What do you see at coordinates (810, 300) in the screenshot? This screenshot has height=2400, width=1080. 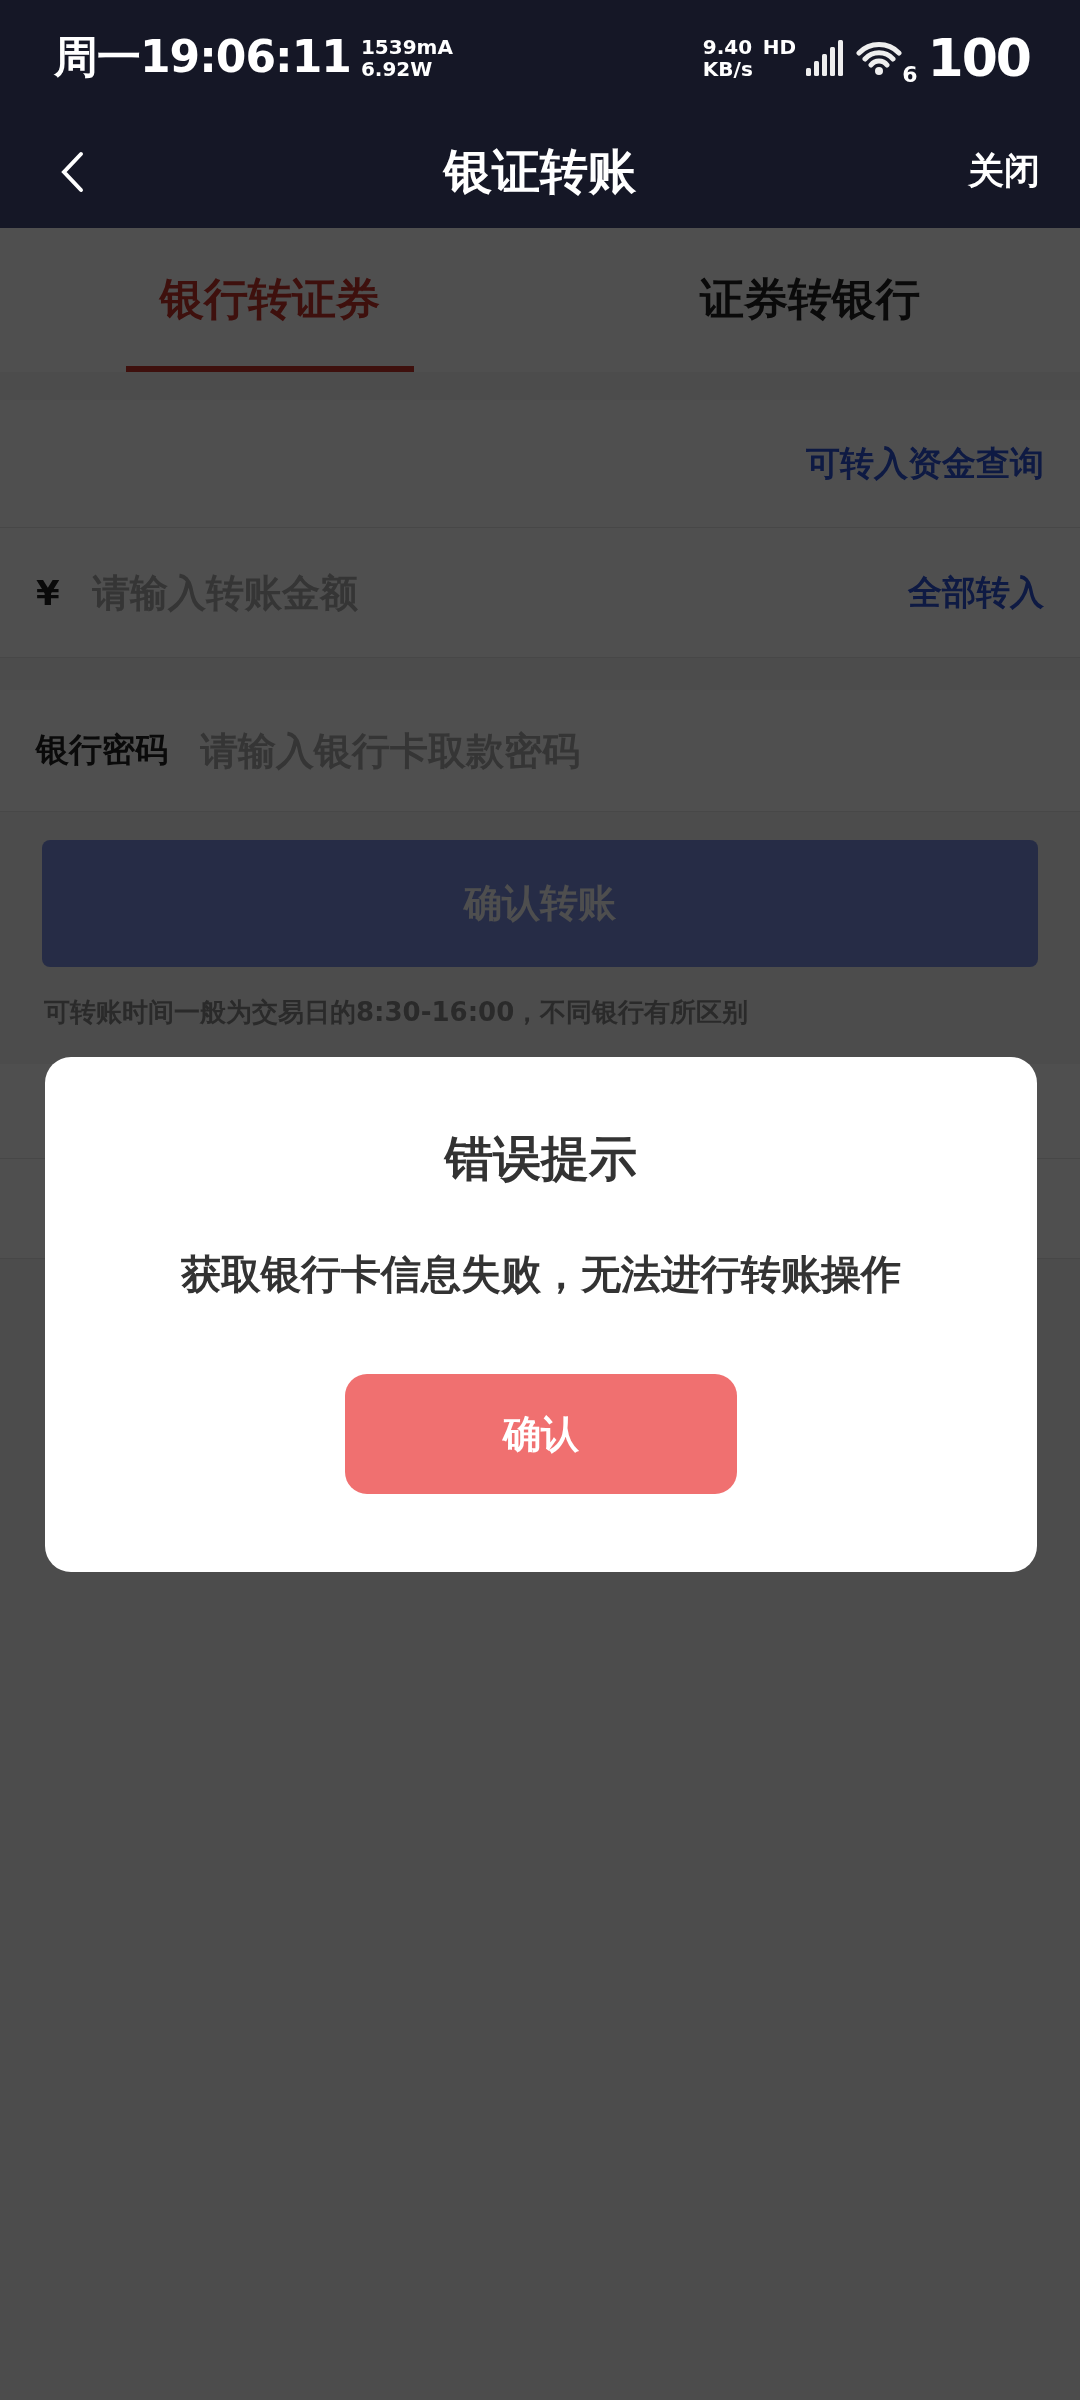 I see `transfer-tab: 证券转银行` at bounding box center [810, 300].